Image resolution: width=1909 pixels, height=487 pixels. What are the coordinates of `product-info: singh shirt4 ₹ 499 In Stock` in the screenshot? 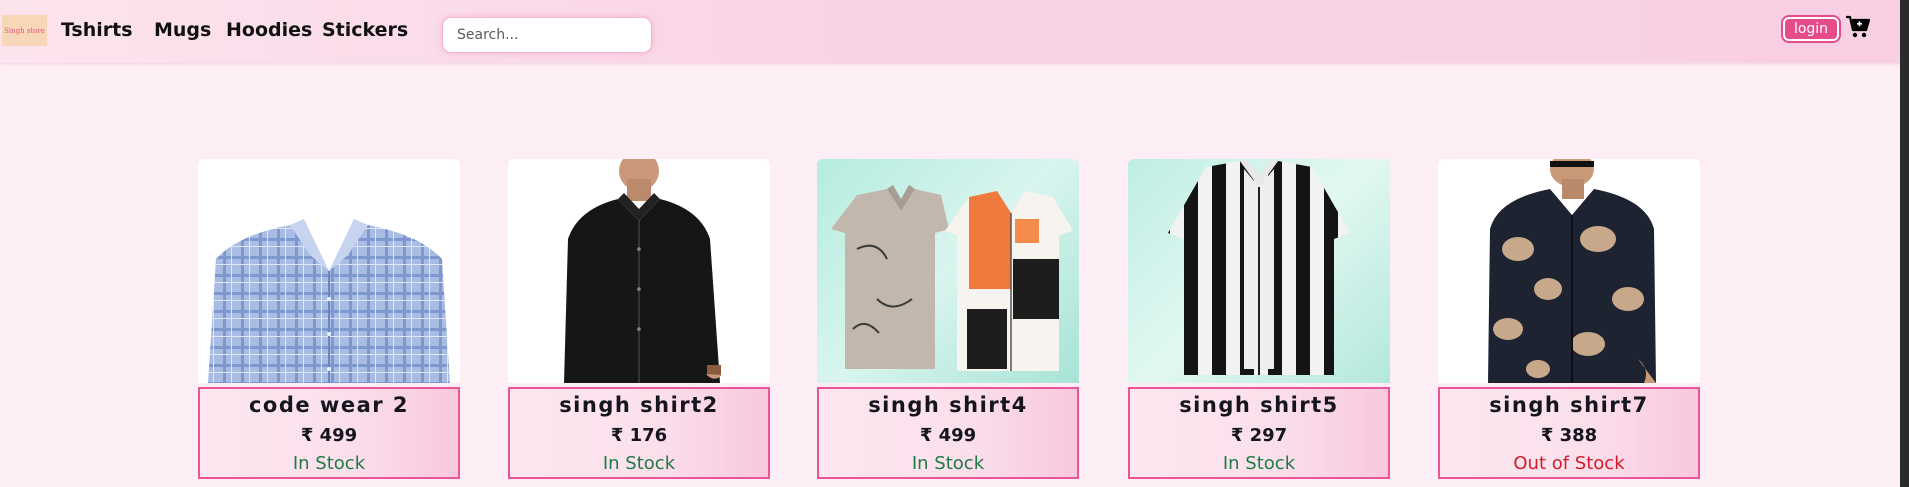 It's located at (948, 433).